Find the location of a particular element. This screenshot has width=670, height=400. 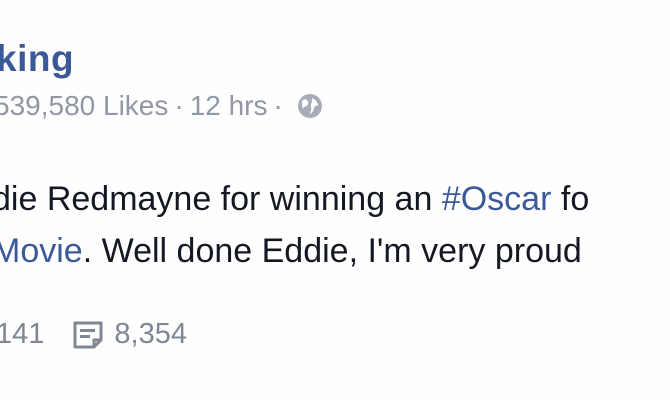

post-body-line-2: Movie. Well done Eddie, I'm very proud is located at coordinates (294, 251).